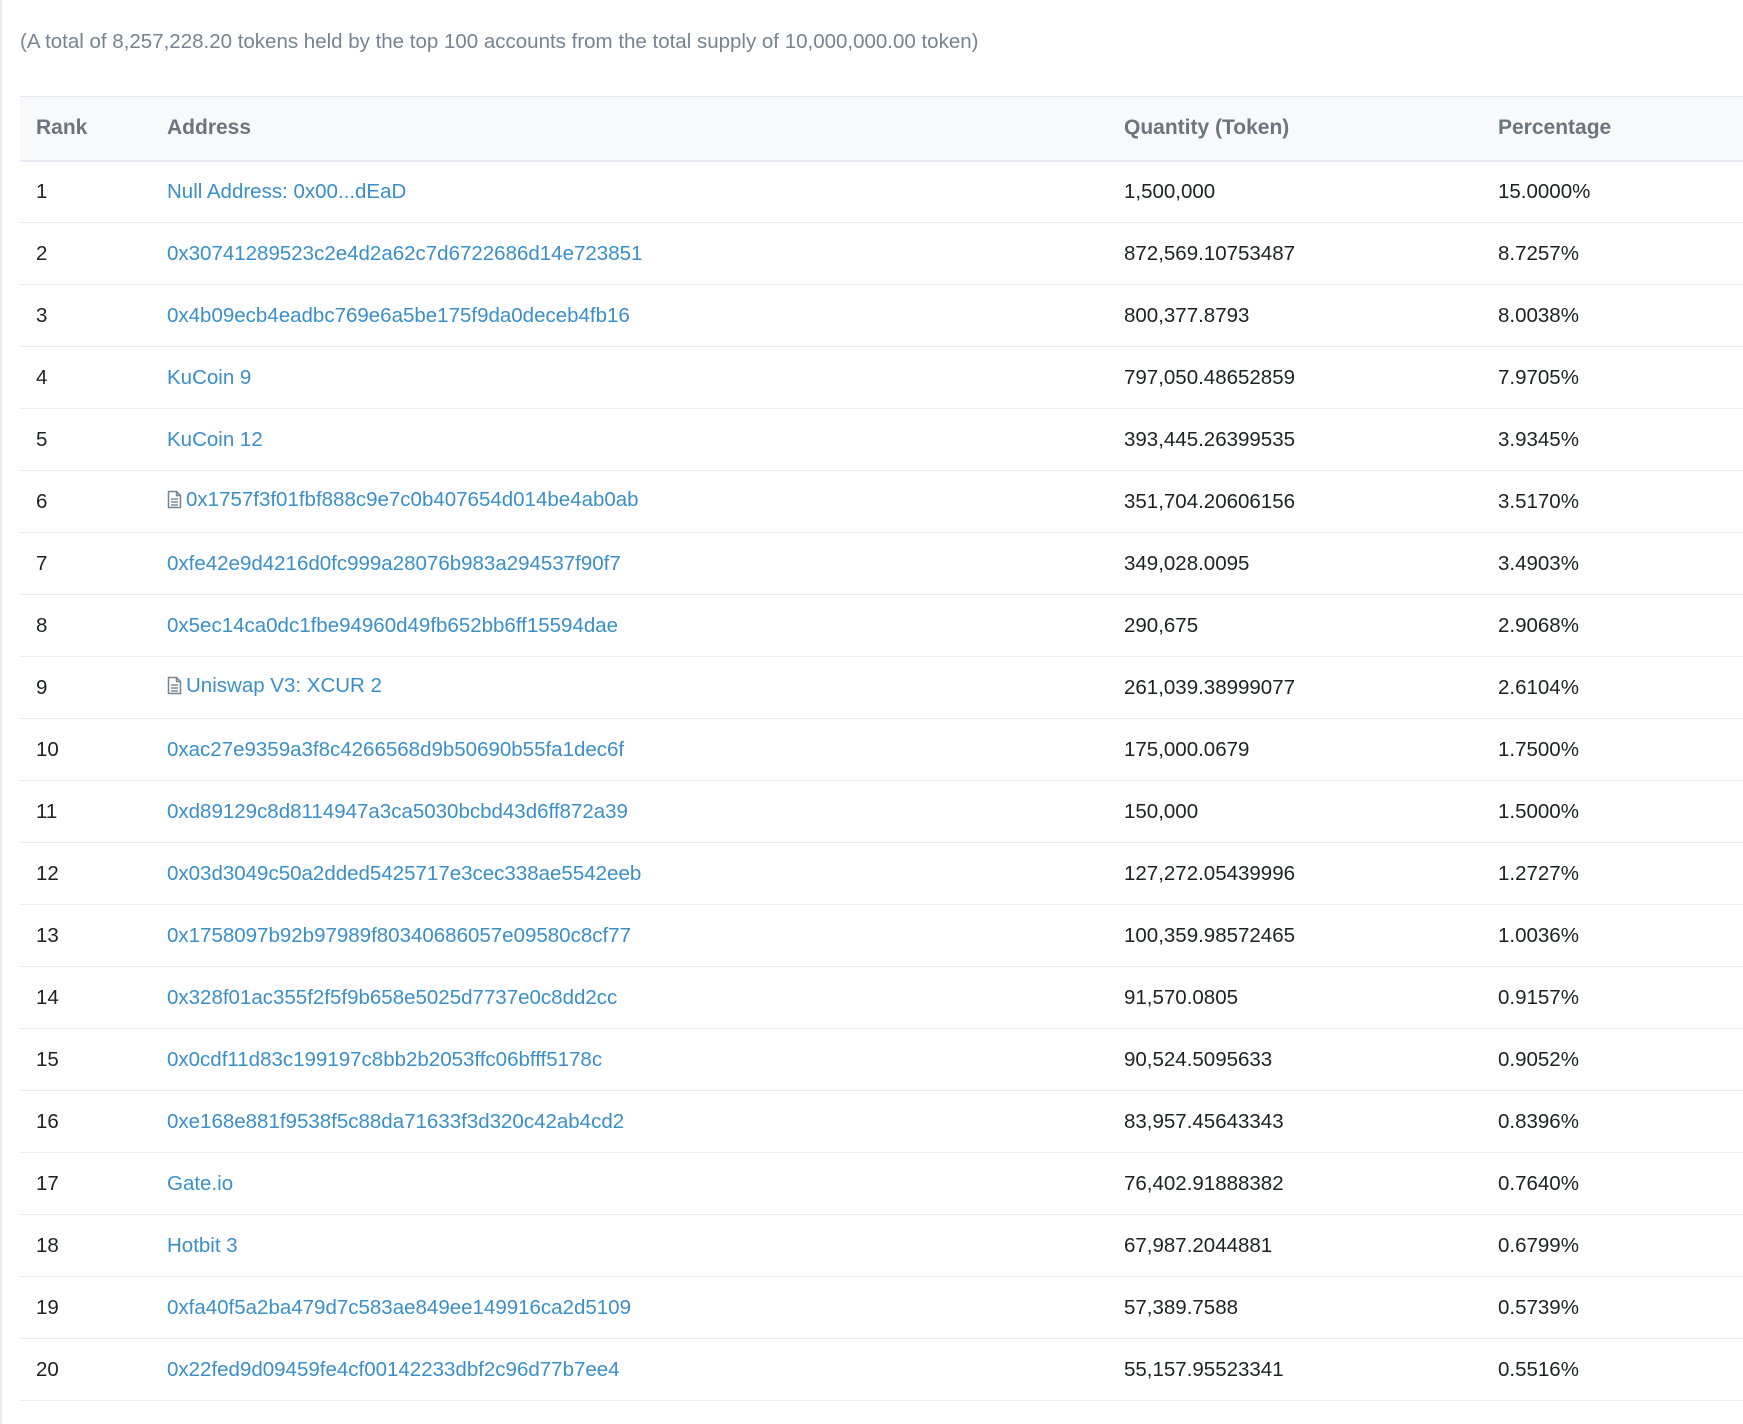 Image resolution: width=1743 pixels, height=1424 pixels. What do you see at coordinates (1207, 128) in the screenshot?
I see `header-quantity: Quantity (Token)` at bounding box center [1207, 128].